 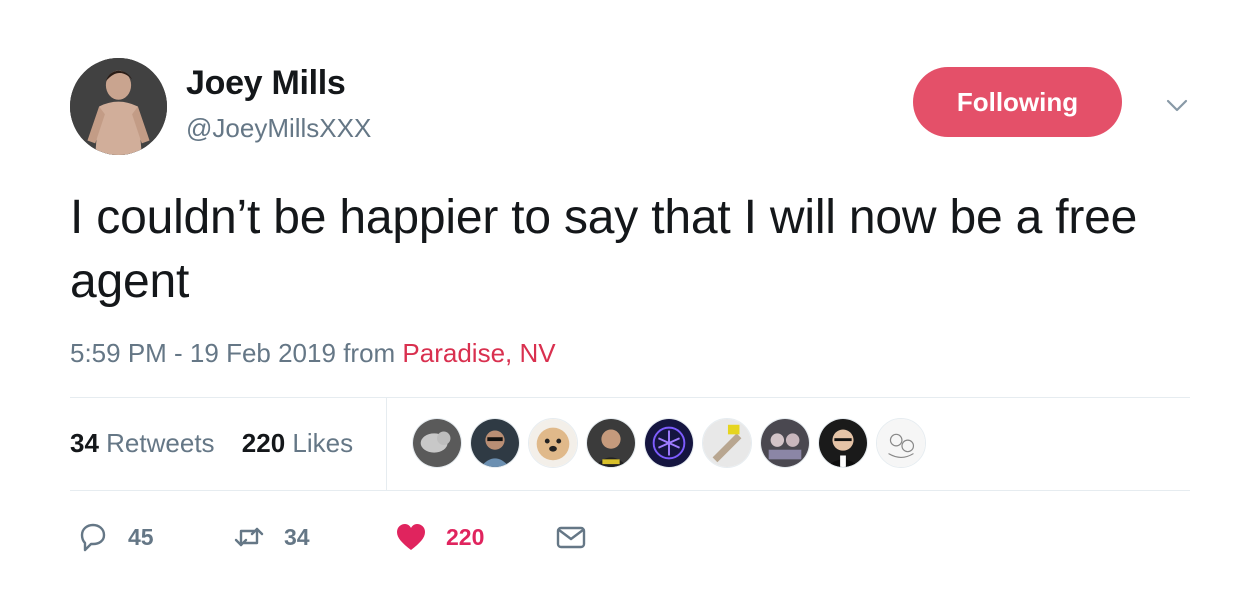 What do you see at coordinates (141, 536) in the screenshot?
I see `reply-count: 45` at bounding box center [141, 536].